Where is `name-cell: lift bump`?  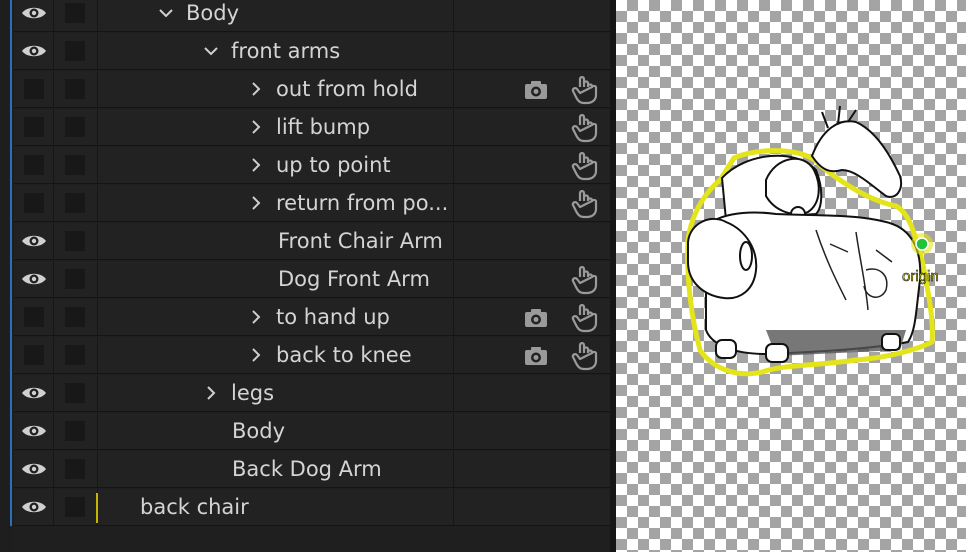
name-cell: lift bump is located at coordinates (276, 127).